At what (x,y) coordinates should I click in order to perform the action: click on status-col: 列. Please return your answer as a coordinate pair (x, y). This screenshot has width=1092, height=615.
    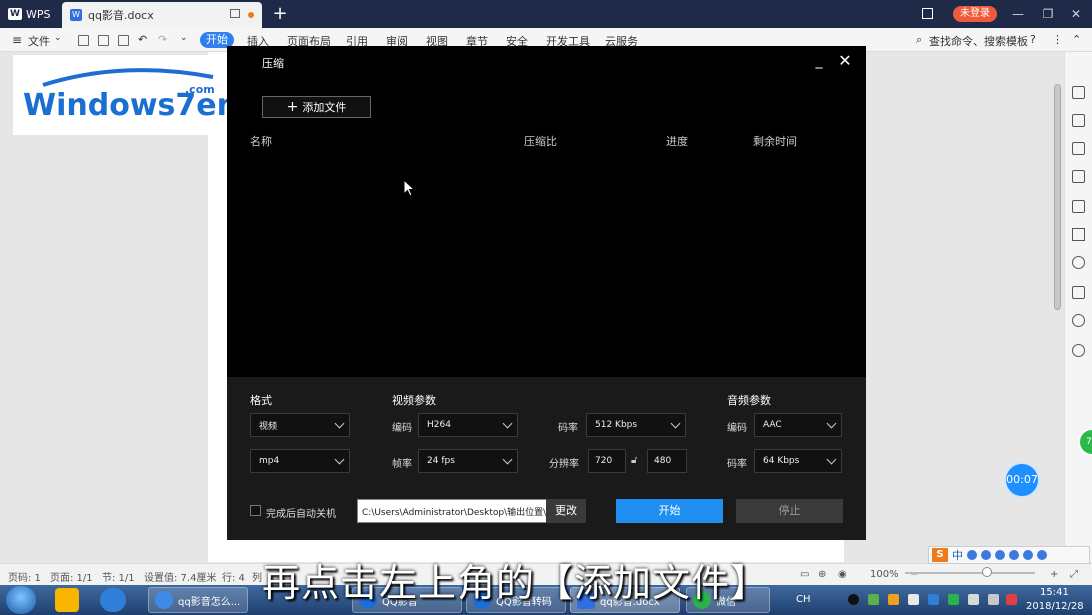
    Looking at the image, I should click on (257, 576).